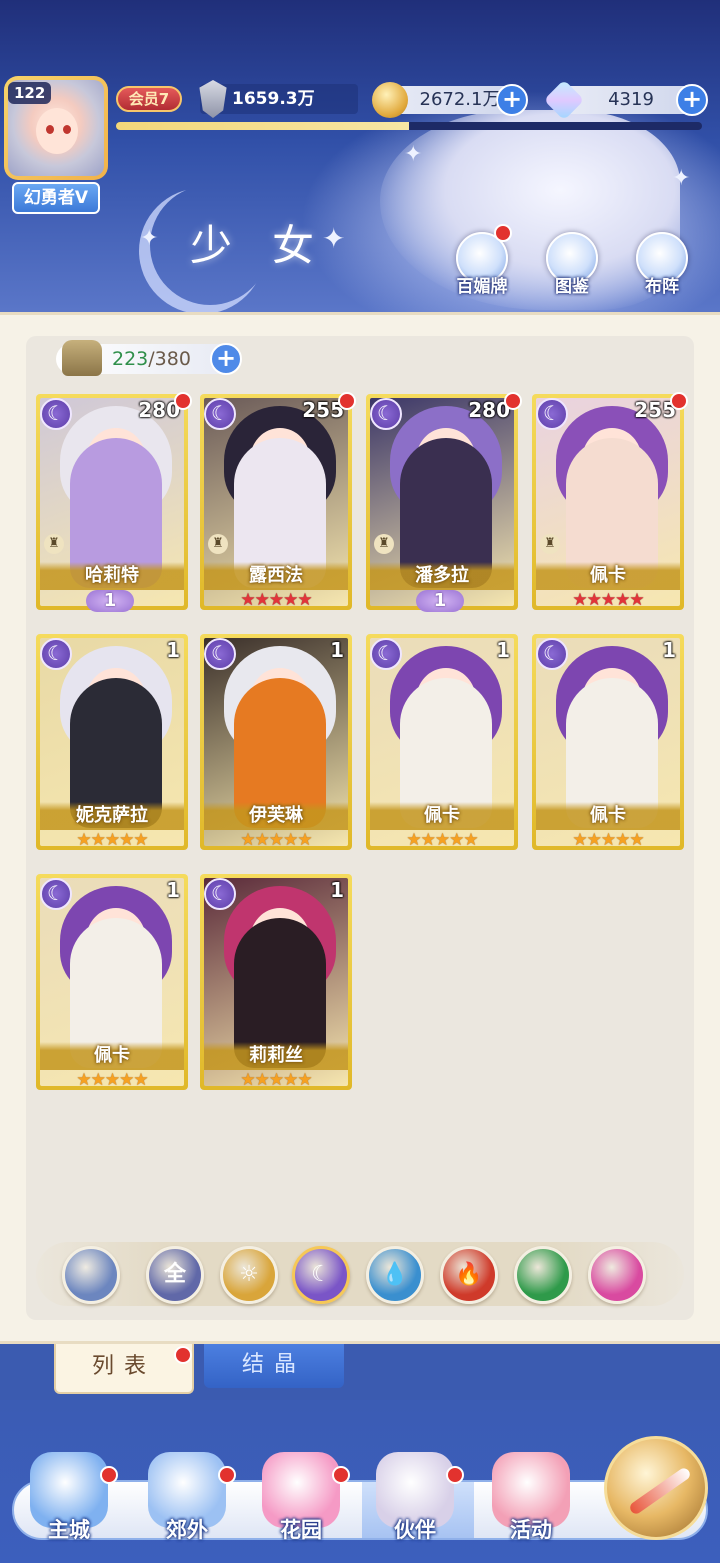 This screenshot has height=1563, width=720. Describe the element at coordinates (276, 742) in the screenshot. I see `partner-card: ☾ 1 伊芙琳 ★★★★★` at that location.